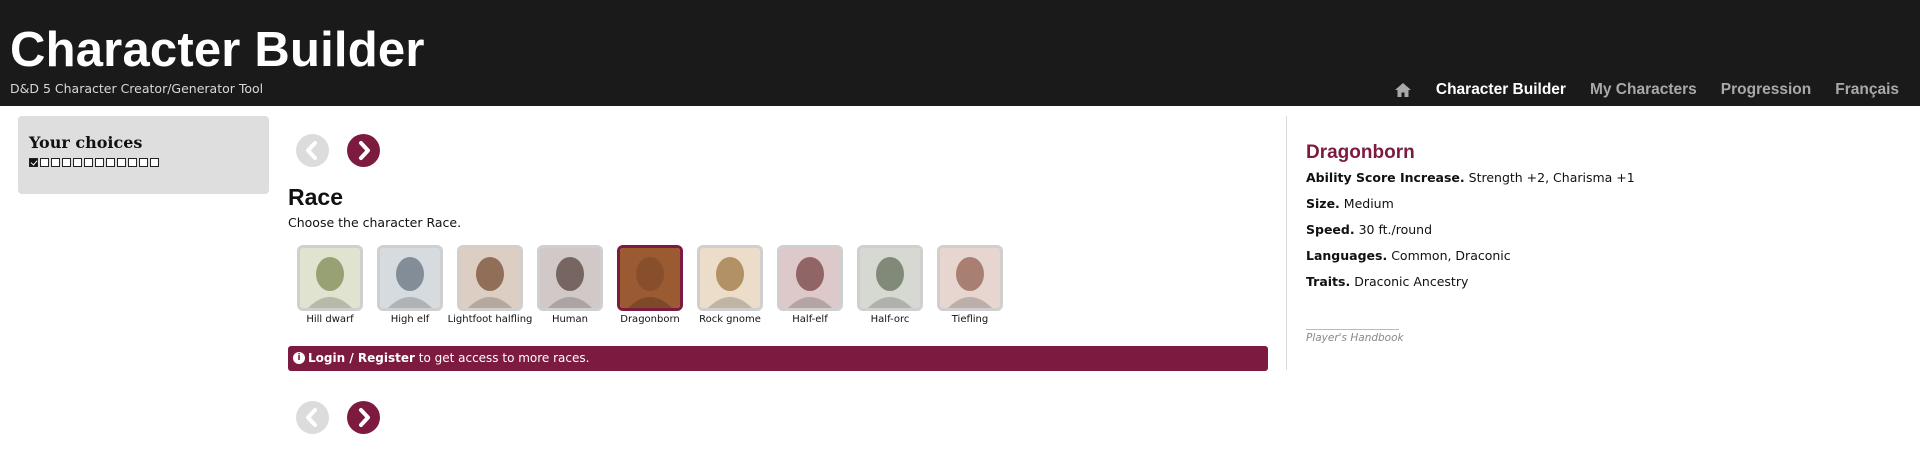 This screenshot has height=450, width=1920. What do you see at coordinates (1766, 90) in the screenshot?
I see `nav-progression: Progression` at bounding box center [1766, 90].